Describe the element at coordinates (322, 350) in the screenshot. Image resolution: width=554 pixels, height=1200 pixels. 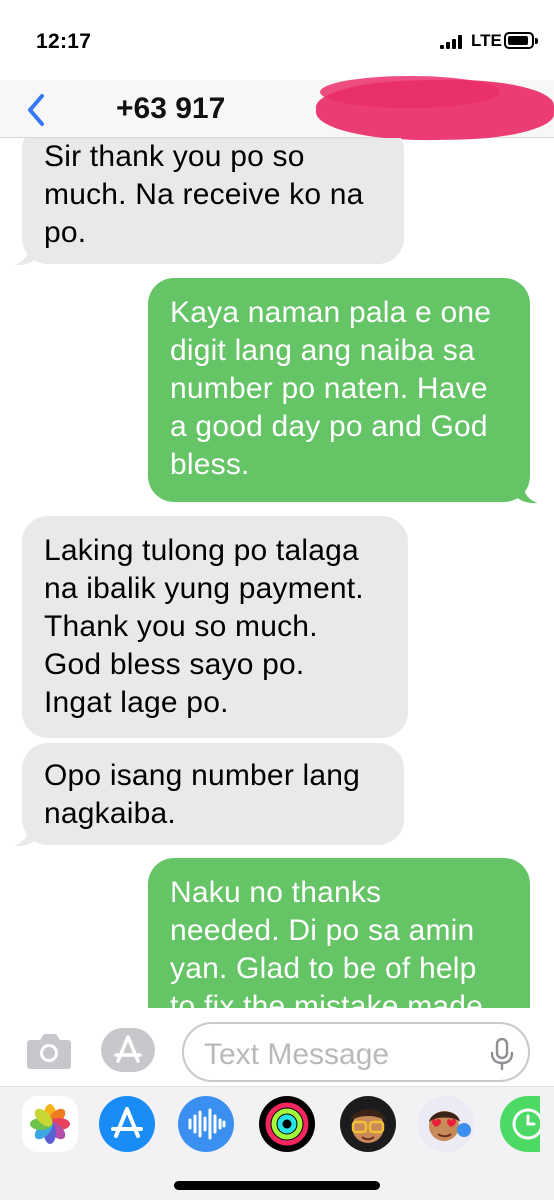
I see `message-line: digit lang ang naiba sa` at that location.